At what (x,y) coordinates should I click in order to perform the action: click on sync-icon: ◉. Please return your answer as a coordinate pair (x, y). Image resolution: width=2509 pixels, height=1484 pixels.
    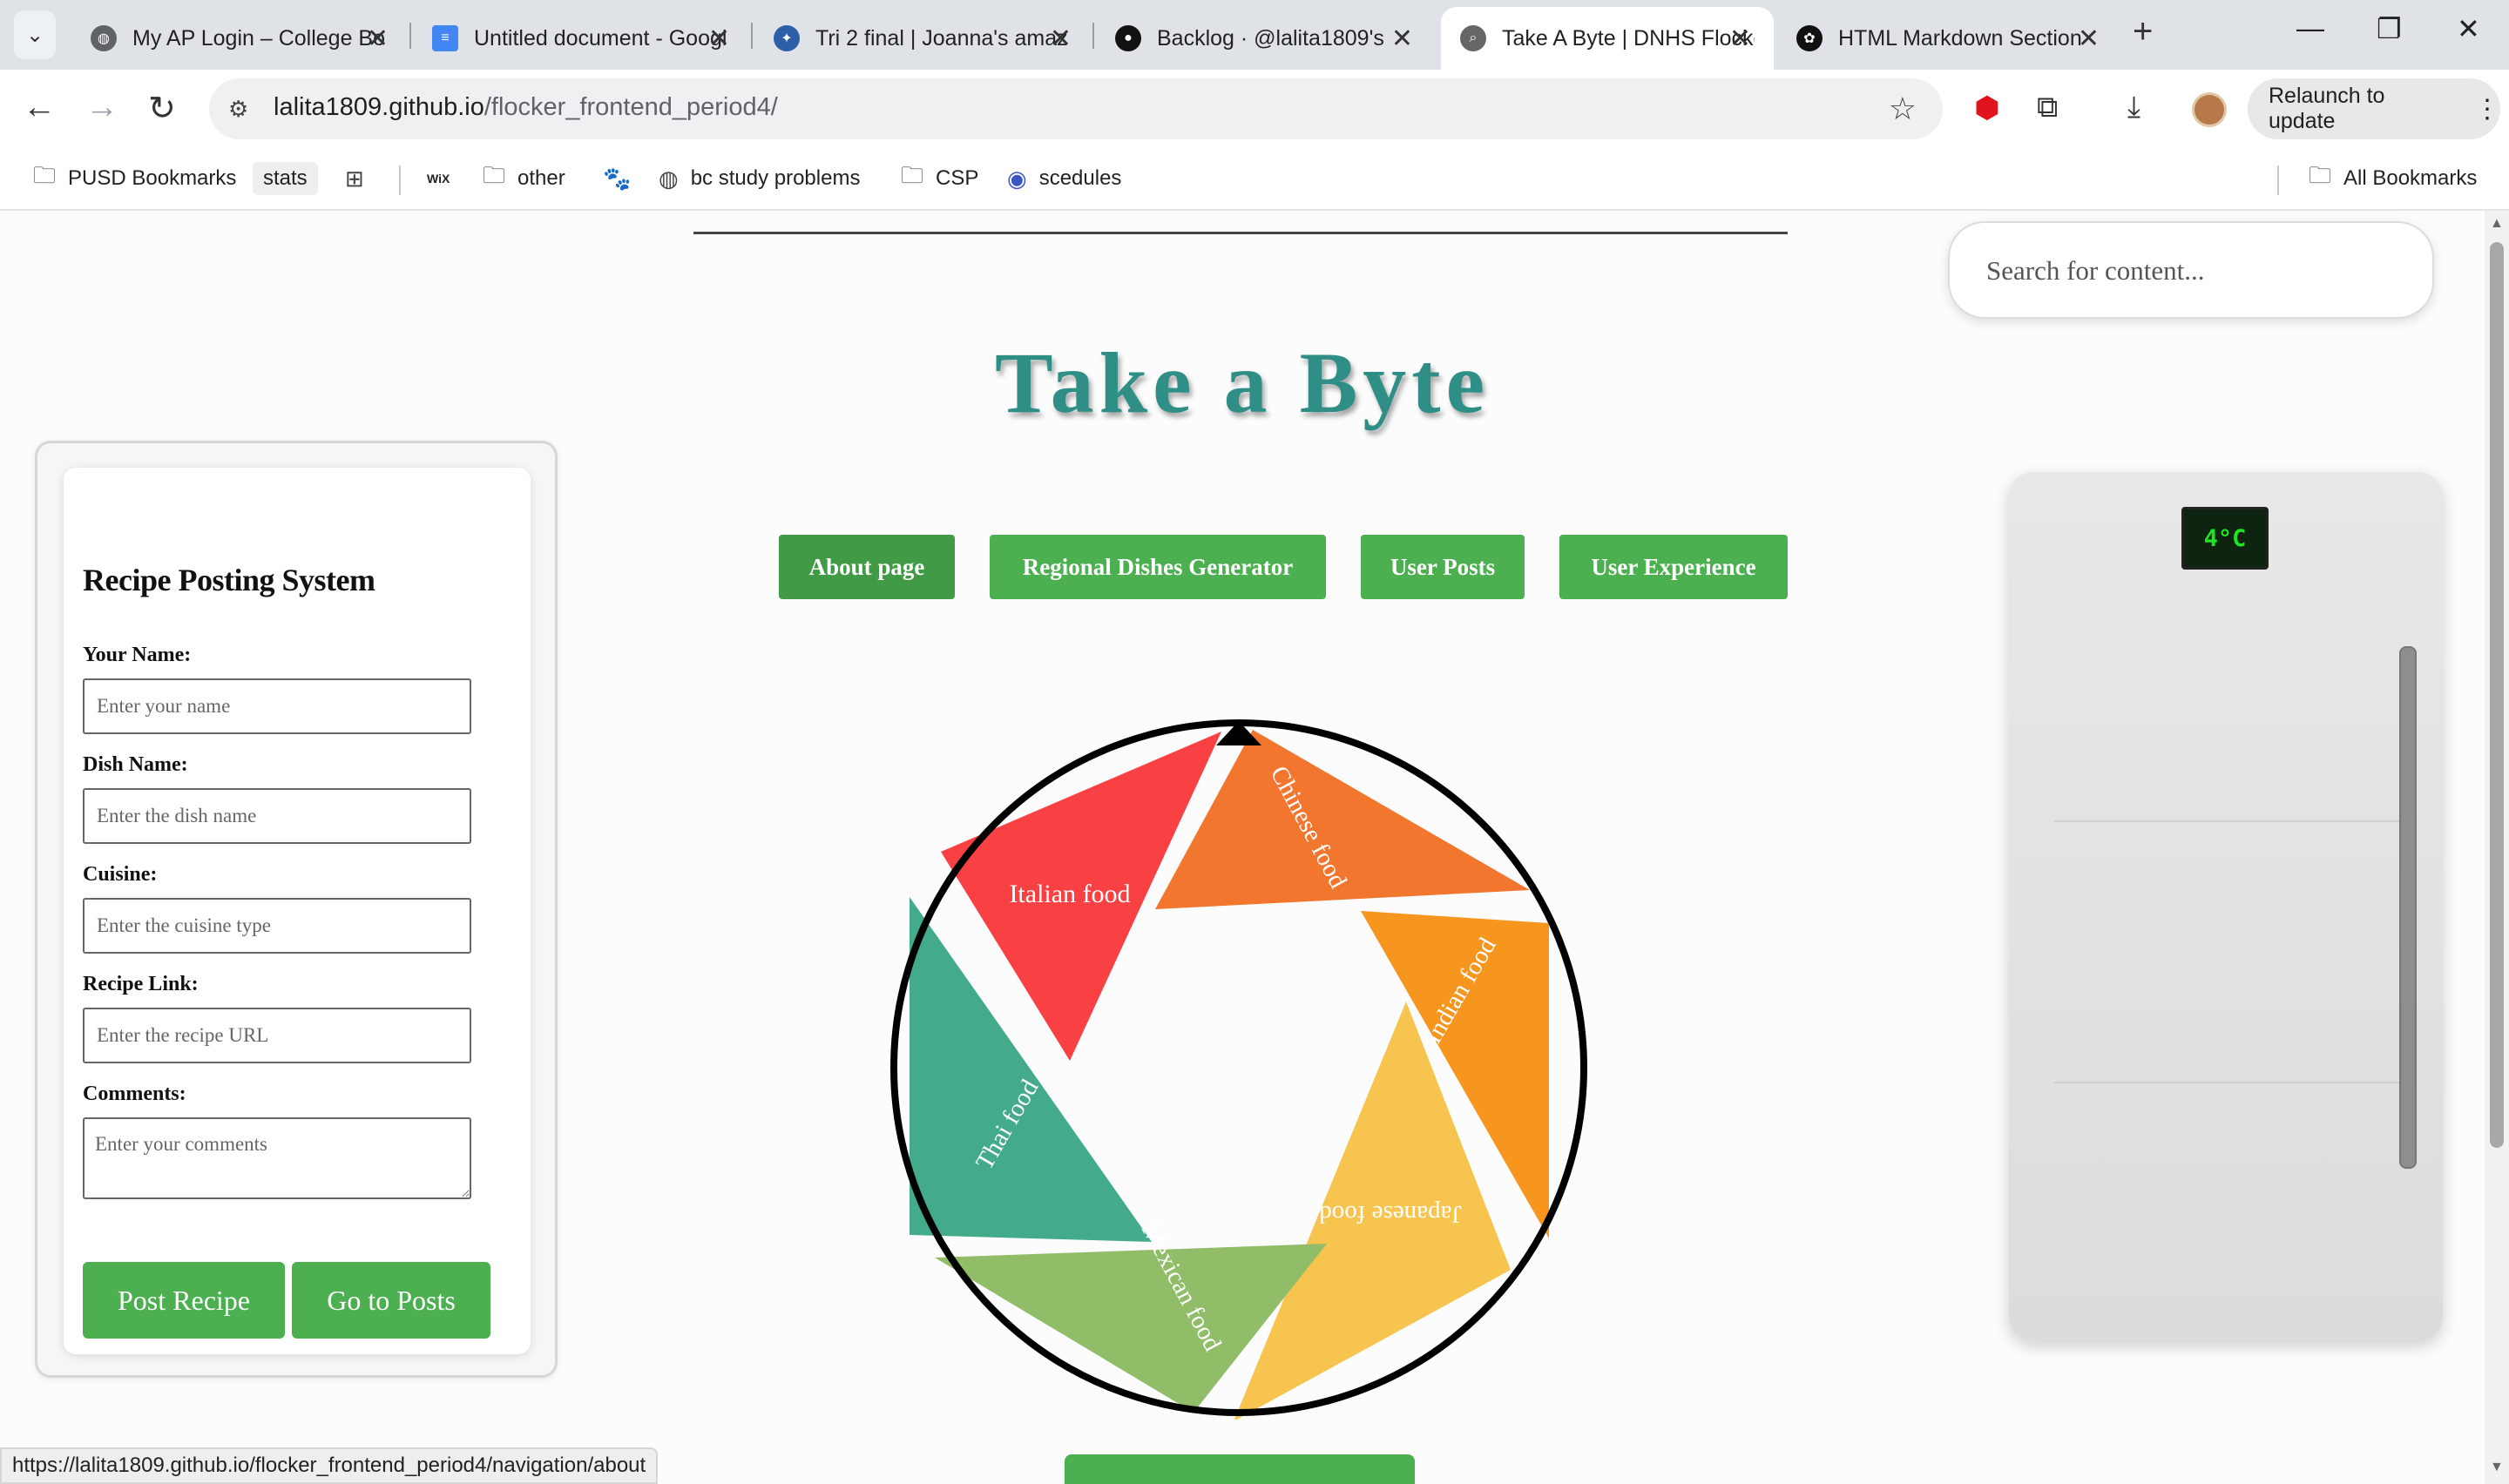
    Looking at the image, I should click on (1017, 179).